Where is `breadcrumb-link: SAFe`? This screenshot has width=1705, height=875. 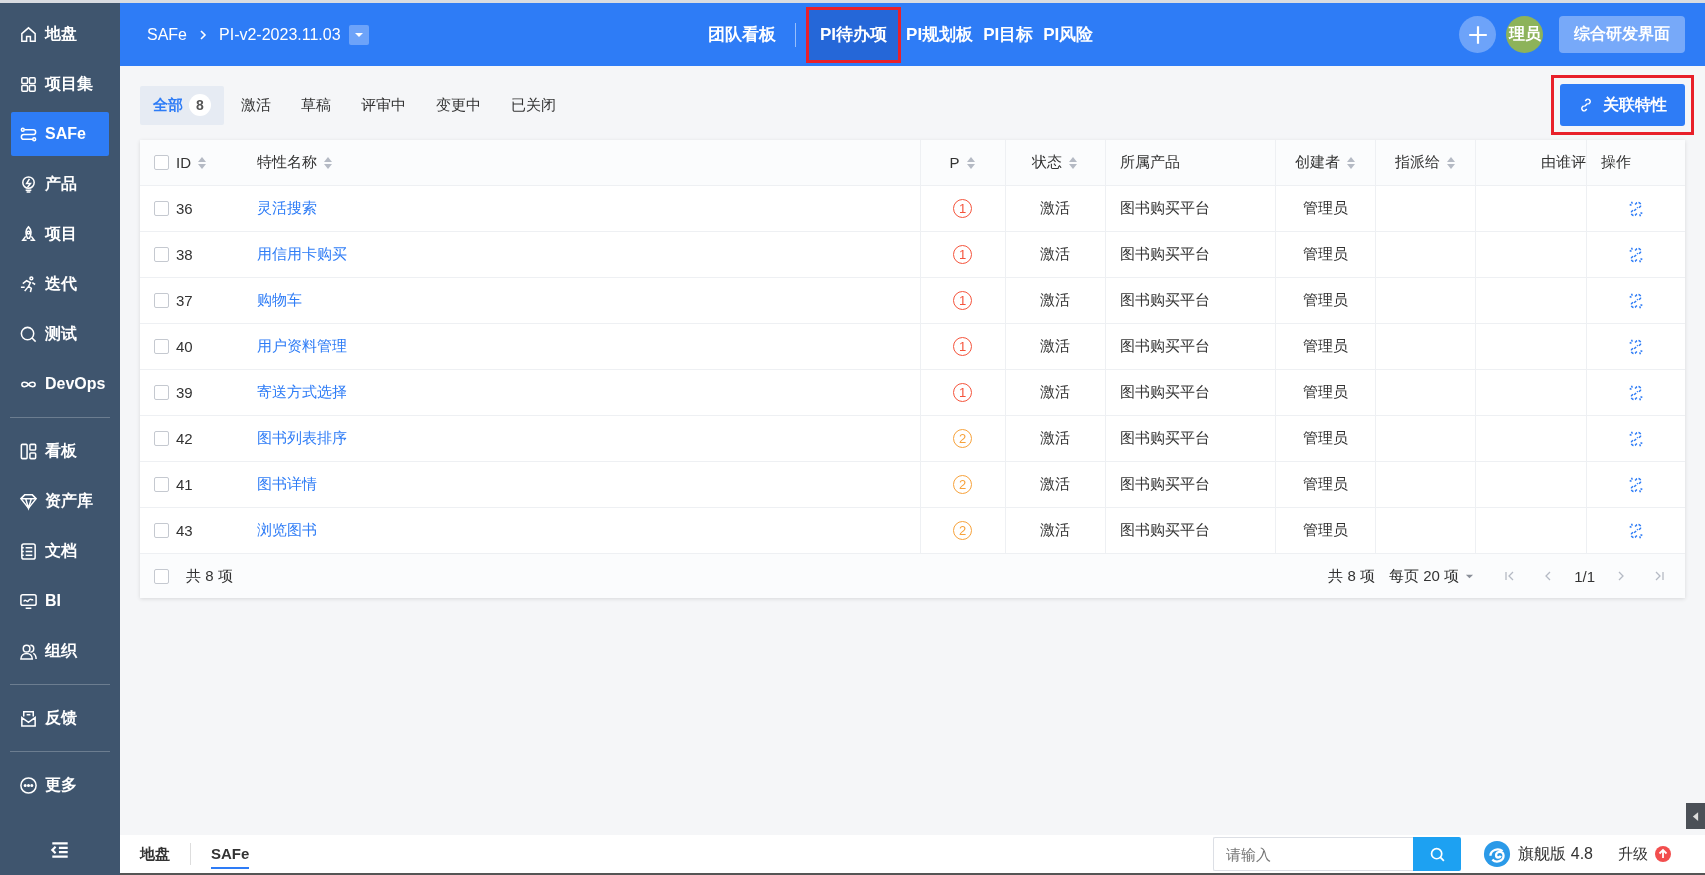 breadcrumb-link: SAFe is located at coordinates (167, 34).